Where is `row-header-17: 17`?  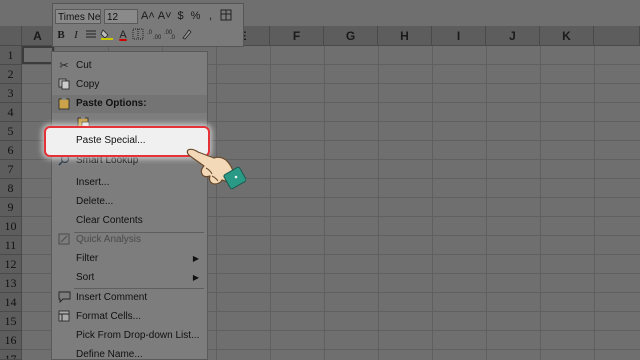 row-header-17: 17 is located at coordinates (11, 355).